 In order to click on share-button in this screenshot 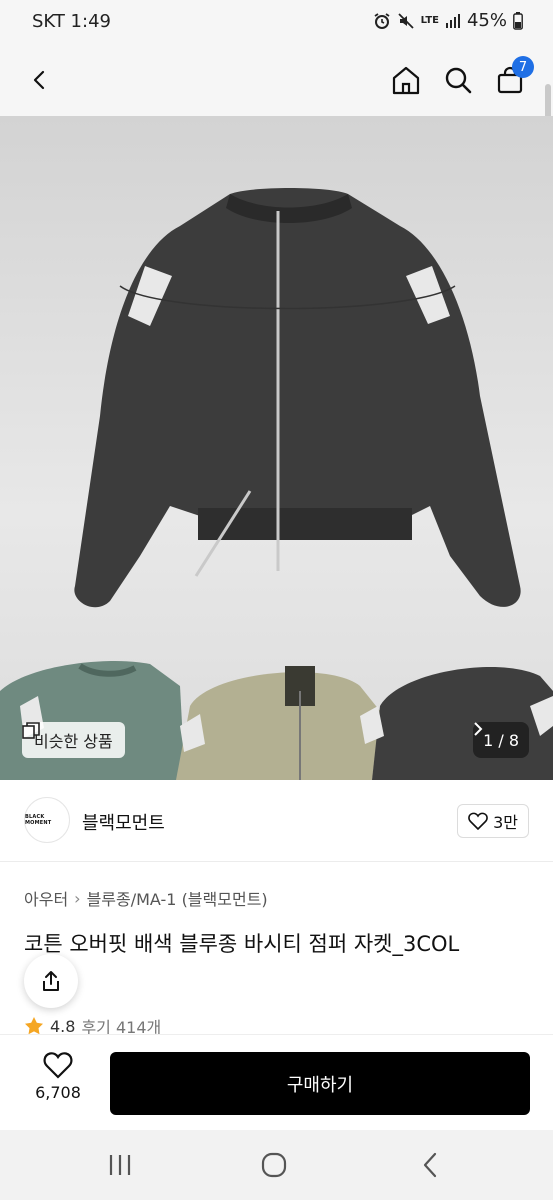, I will do `click(51, 981)`.